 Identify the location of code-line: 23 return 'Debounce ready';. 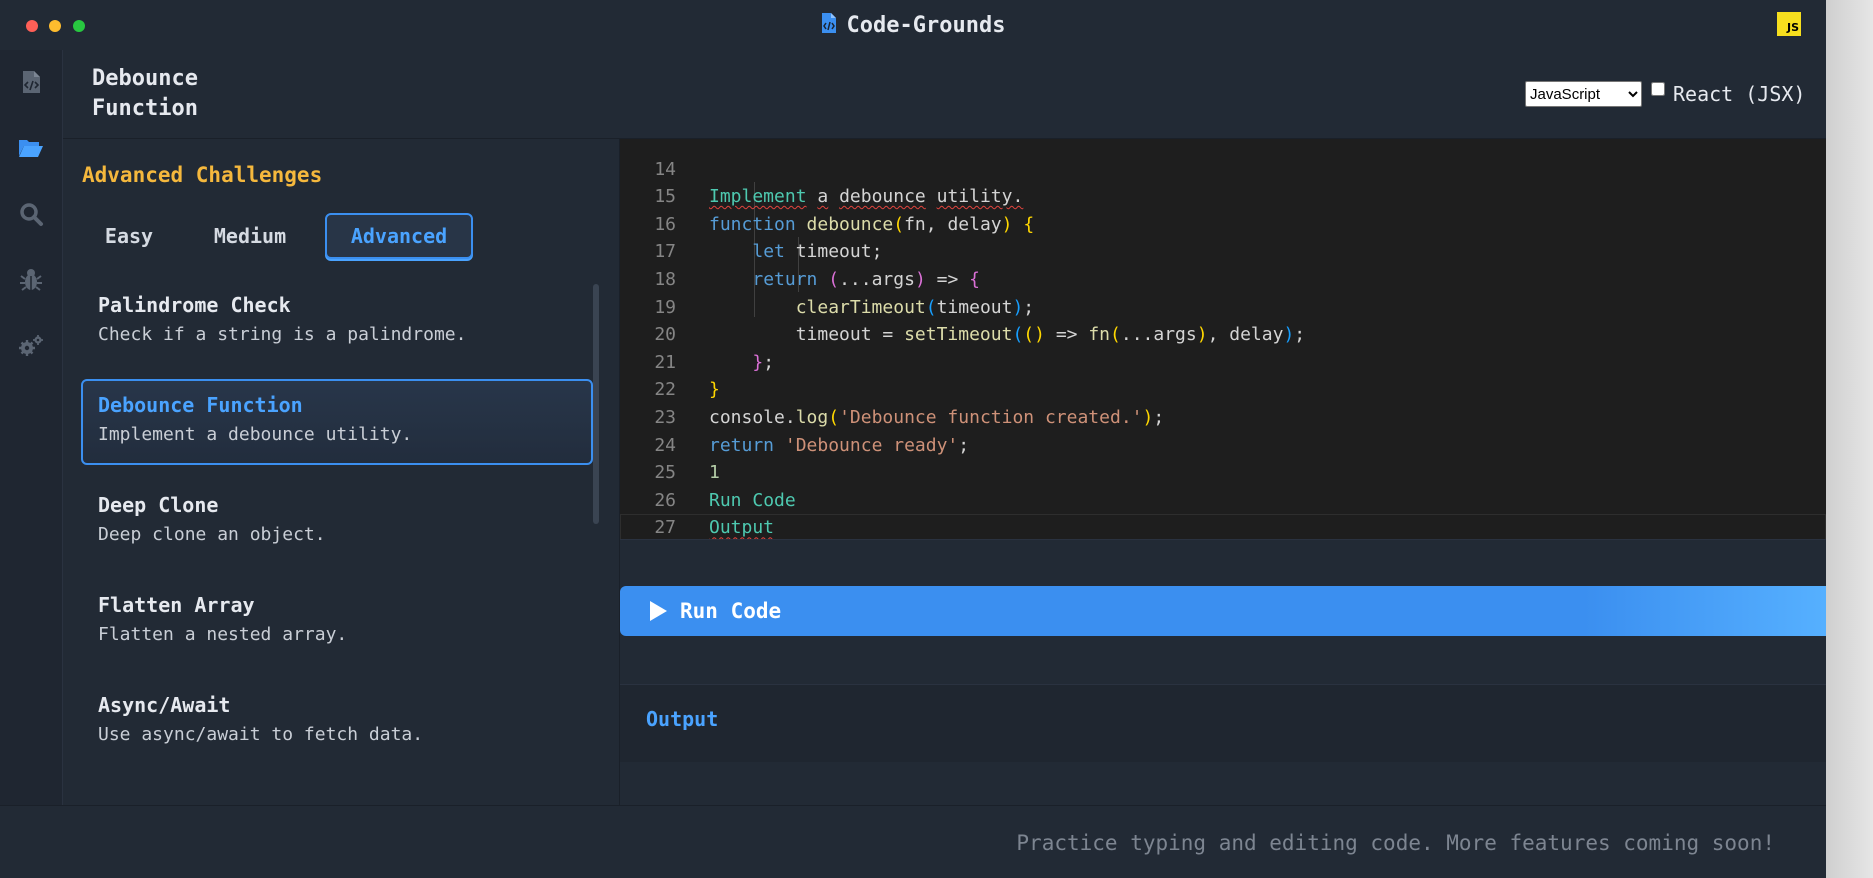
(1223, 416).